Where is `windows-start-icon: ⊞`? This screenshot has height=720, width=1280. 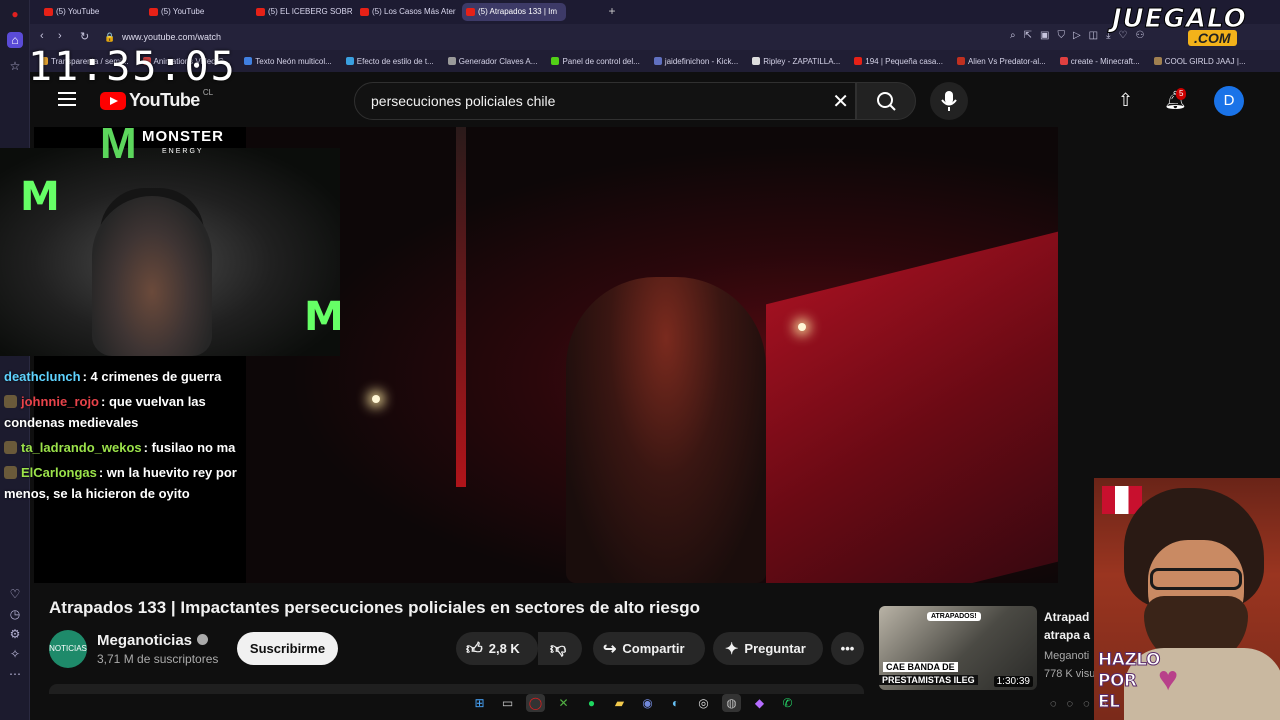
windows-start-icon: ⊞ is located at coordinates (479, 703).